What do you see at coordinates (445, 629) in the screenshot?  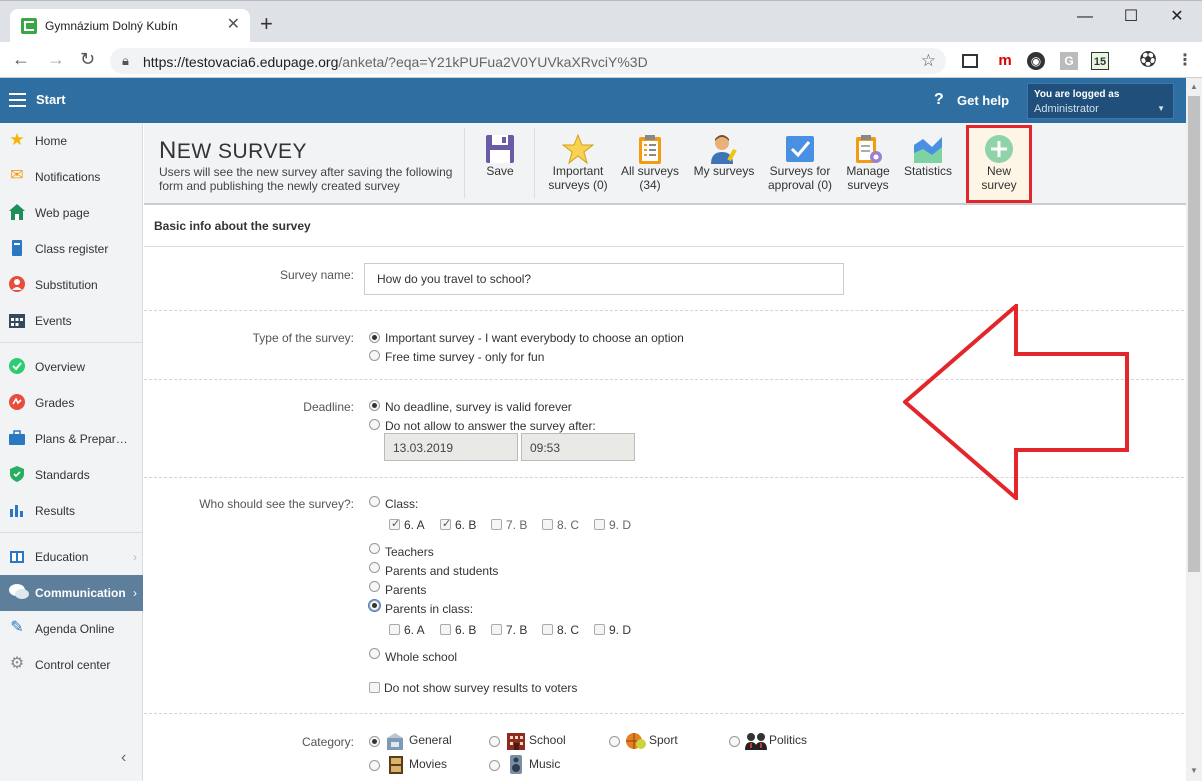 I see `parents-class-6b-checkbox` at bounding box center [445, 629].